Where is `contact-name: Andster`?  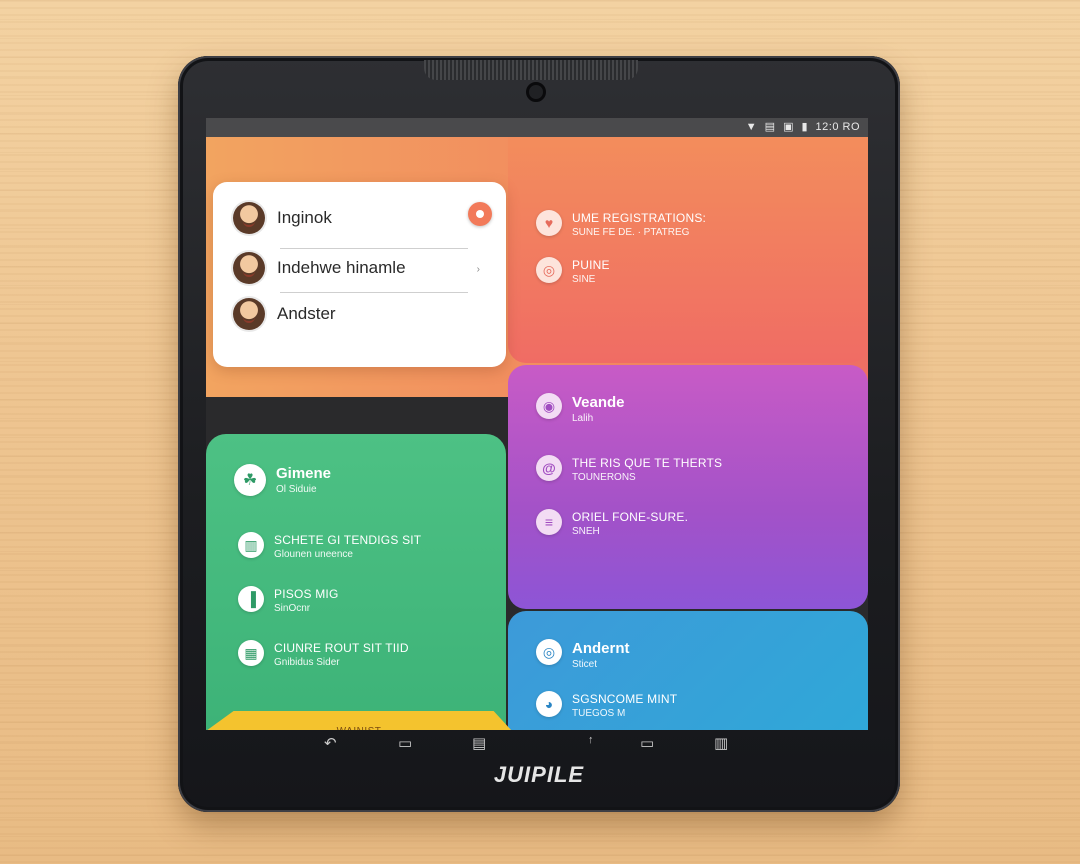
contact-name: Andster is located at coordinates (306, 313).